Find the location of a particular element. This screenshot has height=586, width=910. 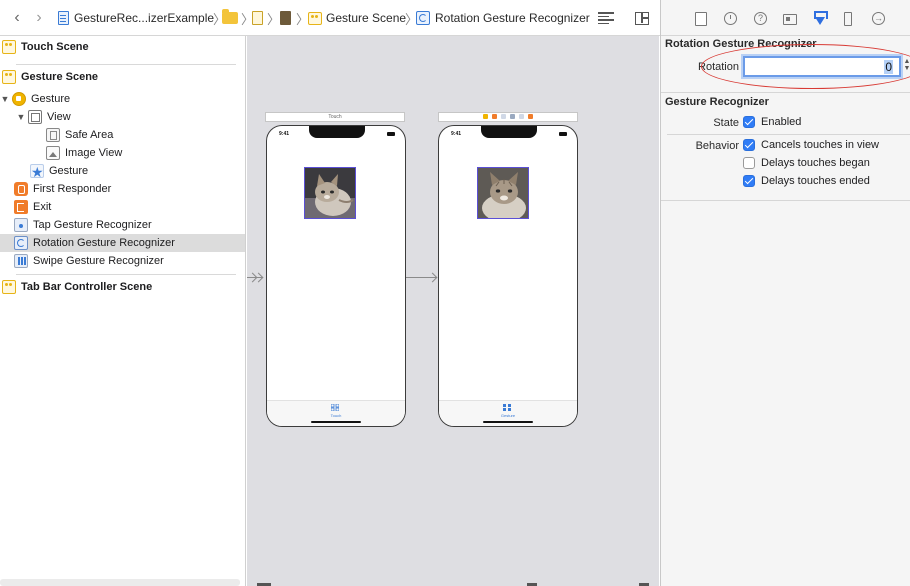

cancels-touches-checkbox: Cancels touches in view is located at coordinates (811, 145).